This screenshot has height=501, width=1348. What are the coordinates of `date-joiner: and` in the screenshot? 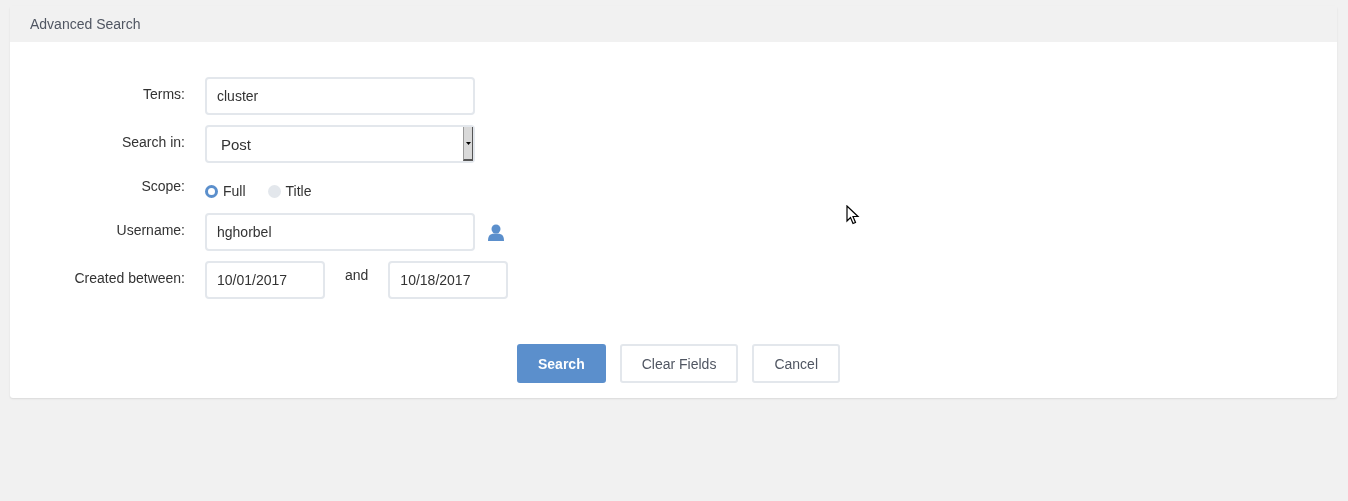 It's located at (357, 275).